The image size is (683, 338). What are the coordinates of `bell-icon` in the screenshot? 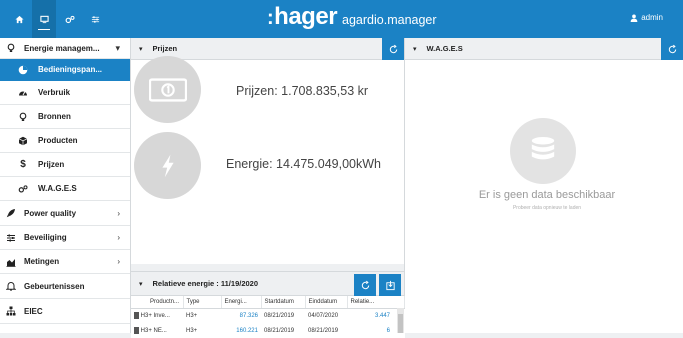 It's located at (11, 286).